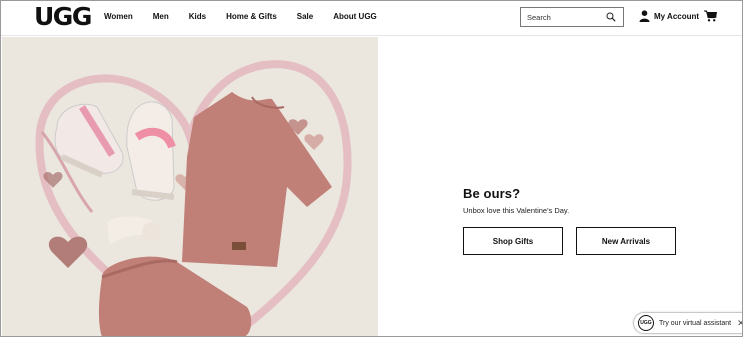 This screenshot has height=337, width=743. What do you see at coordinates (695, 323) in the screenshot?
I see `assistant-label: Try our virtual assistant` at bounding box center [695, 323].